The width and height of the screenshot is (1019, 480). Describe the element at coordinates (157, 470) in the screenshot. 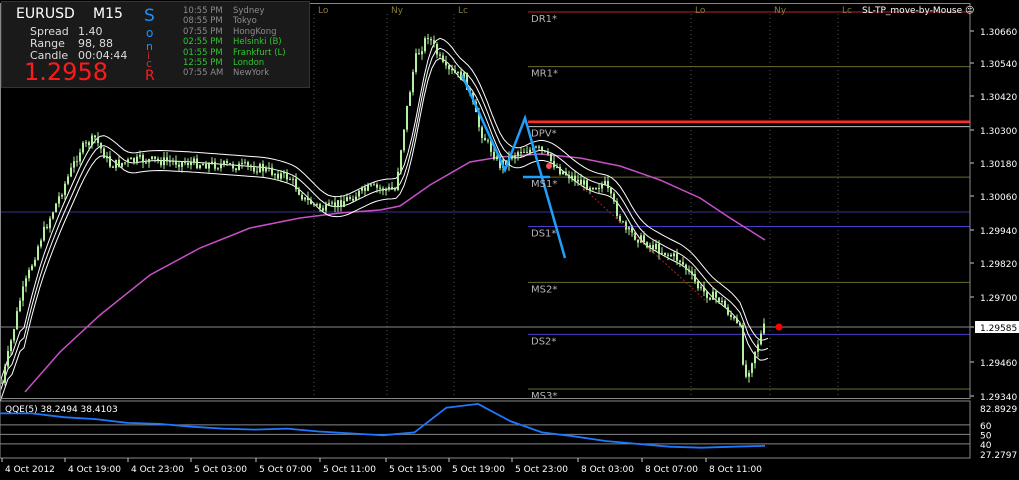

I see `time-tick-label: 4 Oct 23:00` at that location.